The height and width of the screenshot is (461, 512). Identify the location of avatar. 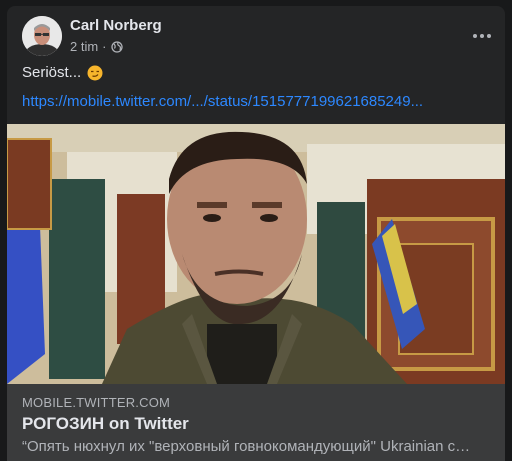
(42, 36).